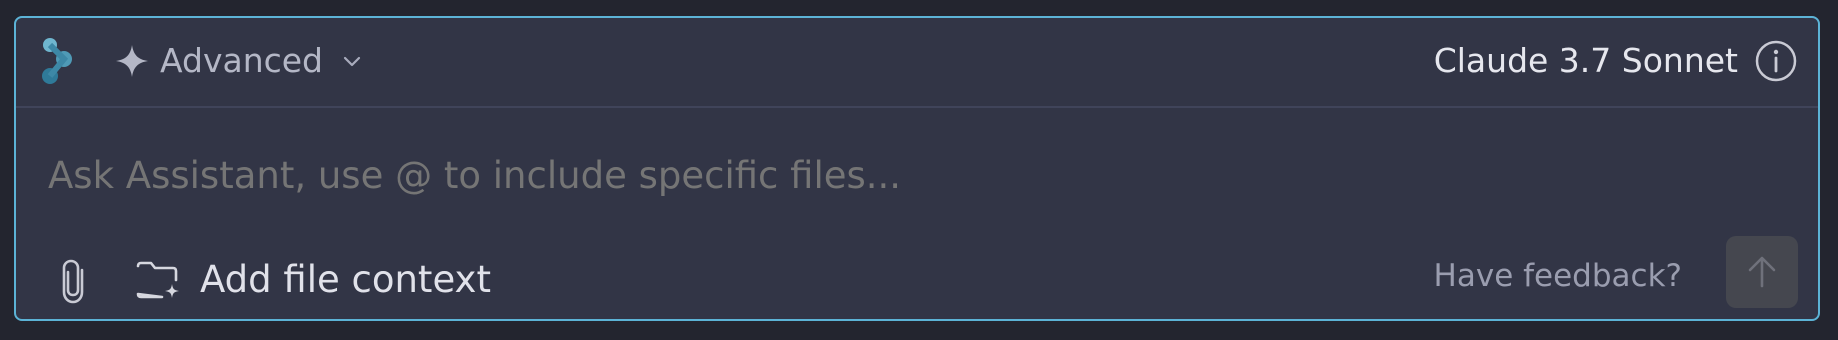 Image resolution: width=1838 pixels, height=340 pixels. Describe the element at coordinates (1776, 61) in the screenshot. I see `info-icon` at that location.